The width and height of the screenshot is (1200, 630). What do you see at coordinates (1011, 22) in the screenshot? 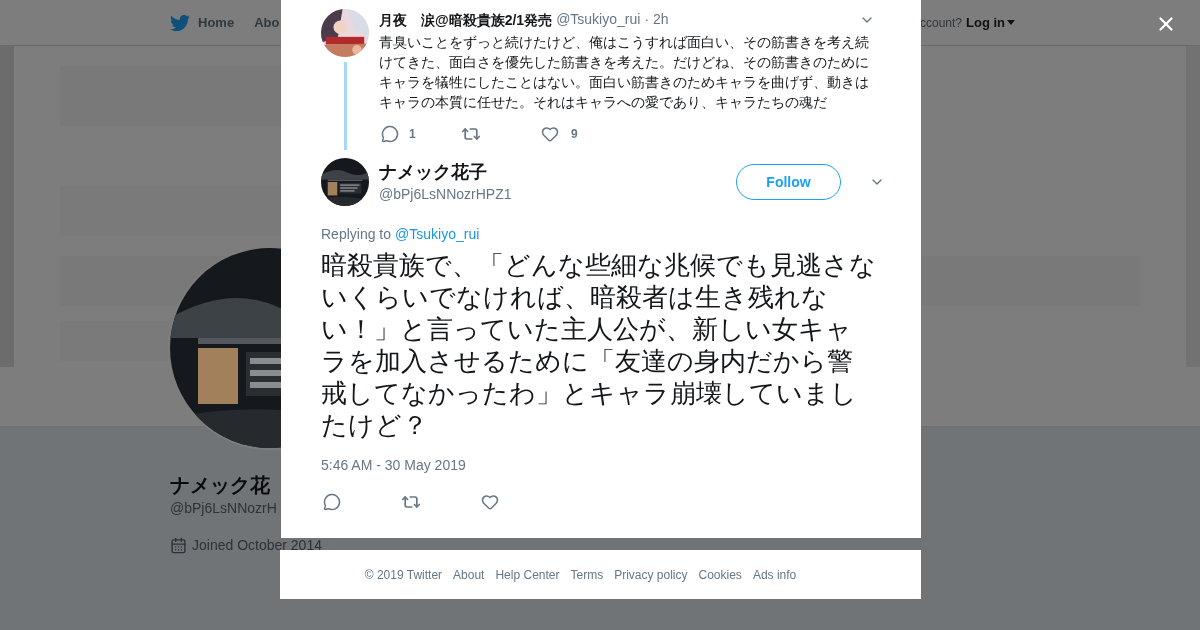
I see `caret-icon` at bounding box center [1011, 22].